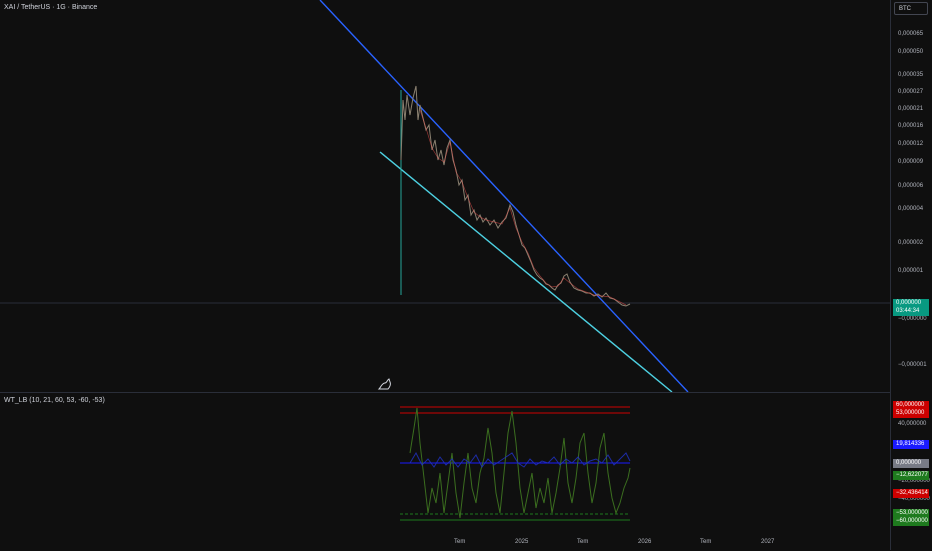  Describe the element at coordinates (911, 493) in the screenshot. I see `indicator-tag-diff: −32,436414` at that location.